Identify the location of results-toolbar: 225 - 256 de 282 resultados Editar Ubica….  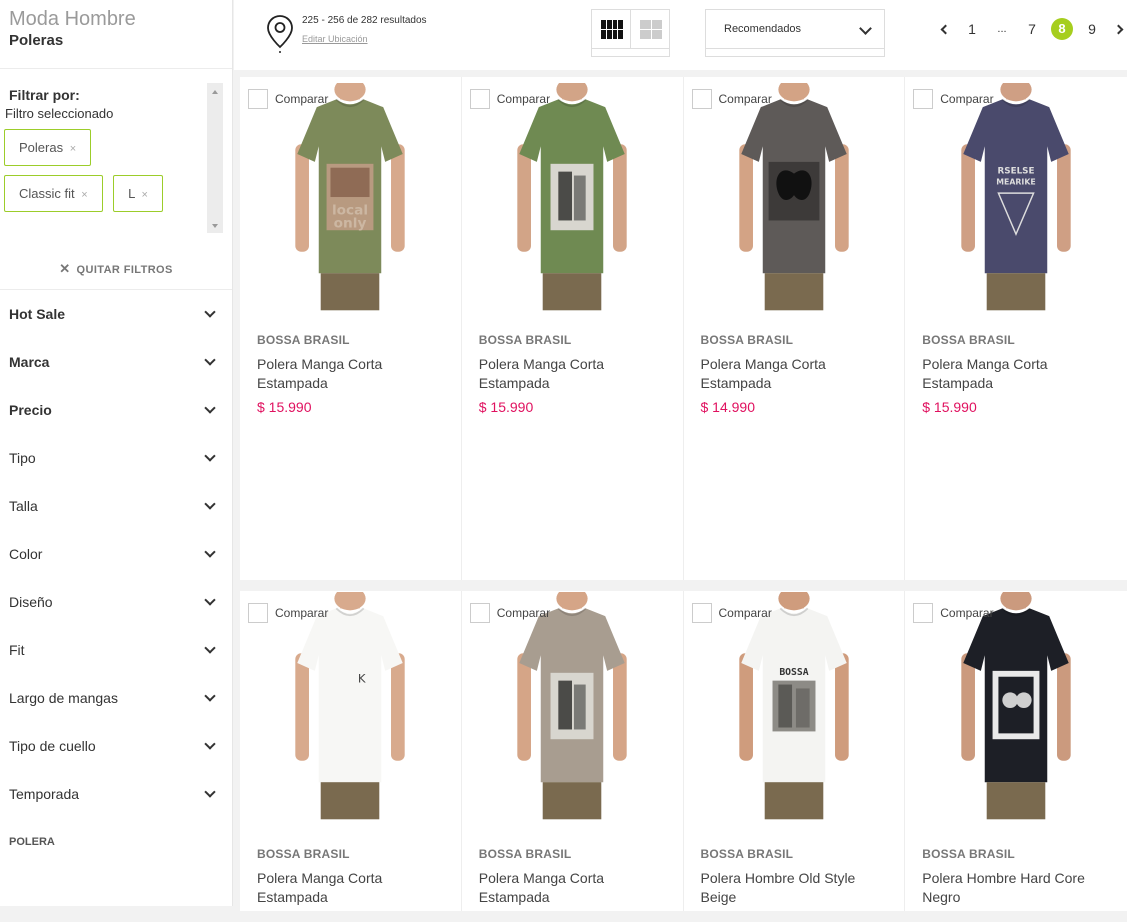
(680, 35).